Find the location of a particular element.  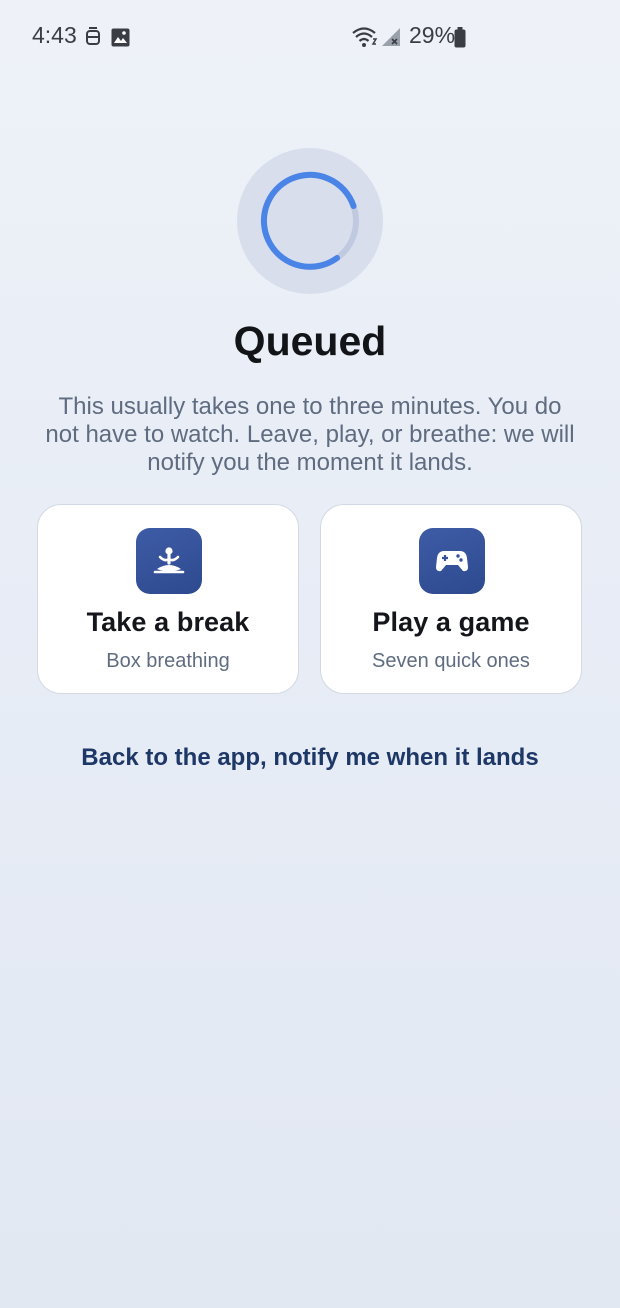

battery-icon is located at coordinates (460, 40).